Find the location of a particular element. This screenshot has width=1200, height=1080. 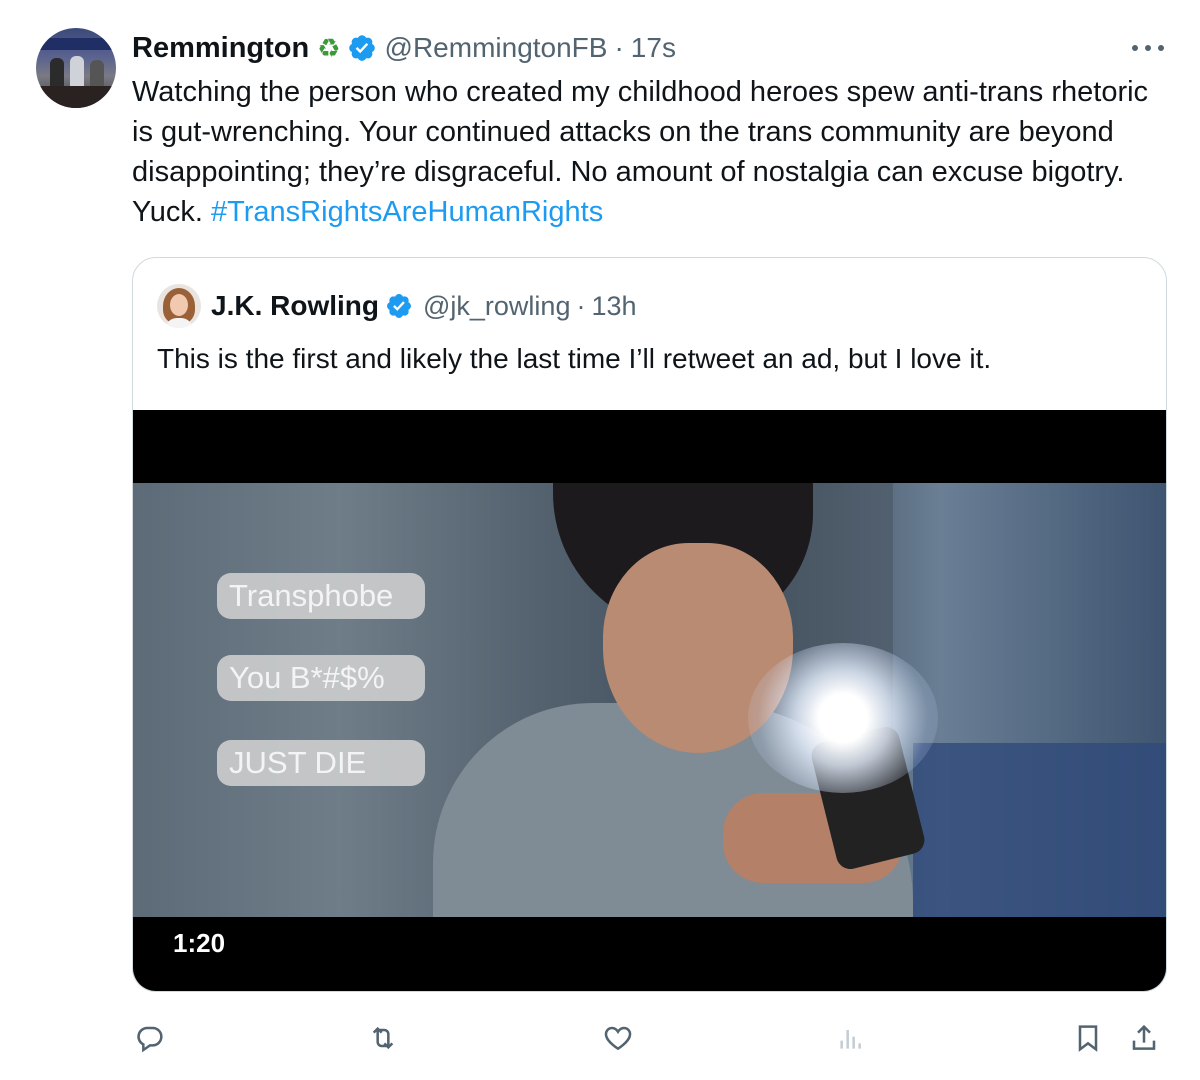

tweet-header: Remmington ♻ @RemmingtonFB · 17s is located at coordinates (404, 48).